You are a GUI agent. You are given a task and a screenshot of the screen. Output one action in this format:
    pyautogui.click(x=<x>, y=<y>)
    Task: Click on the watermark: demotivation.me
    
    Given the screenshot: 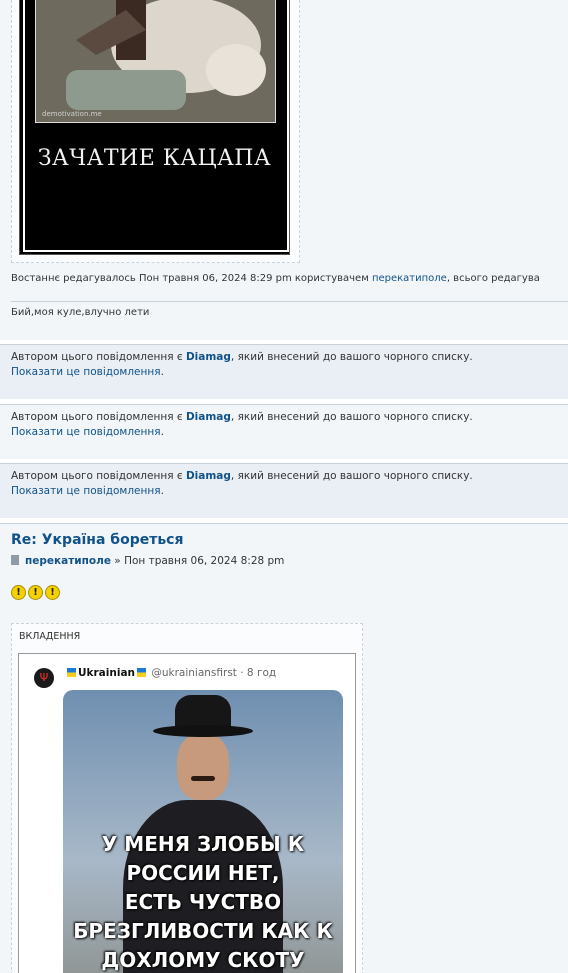 What is the action you would take?
    pyautogui.click(x=72, y=114)
    